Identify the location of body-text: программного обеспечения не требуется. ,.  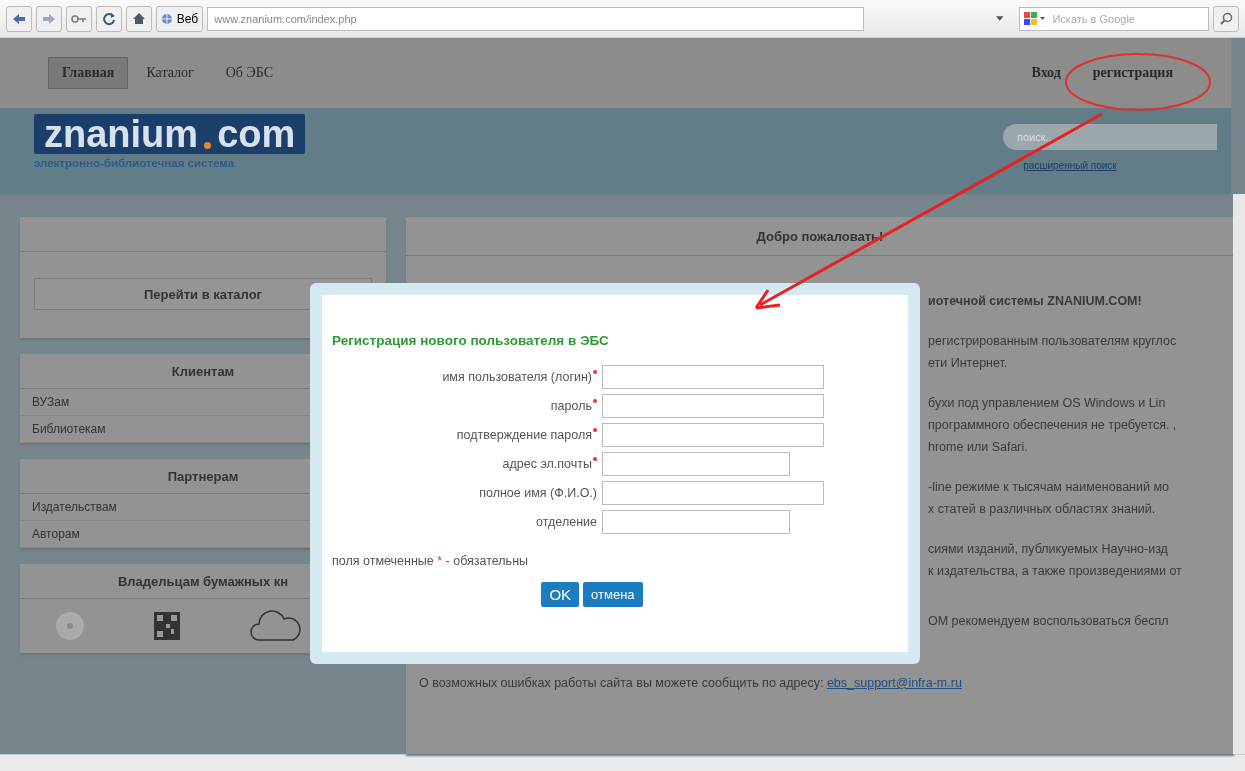
(1053, 425).